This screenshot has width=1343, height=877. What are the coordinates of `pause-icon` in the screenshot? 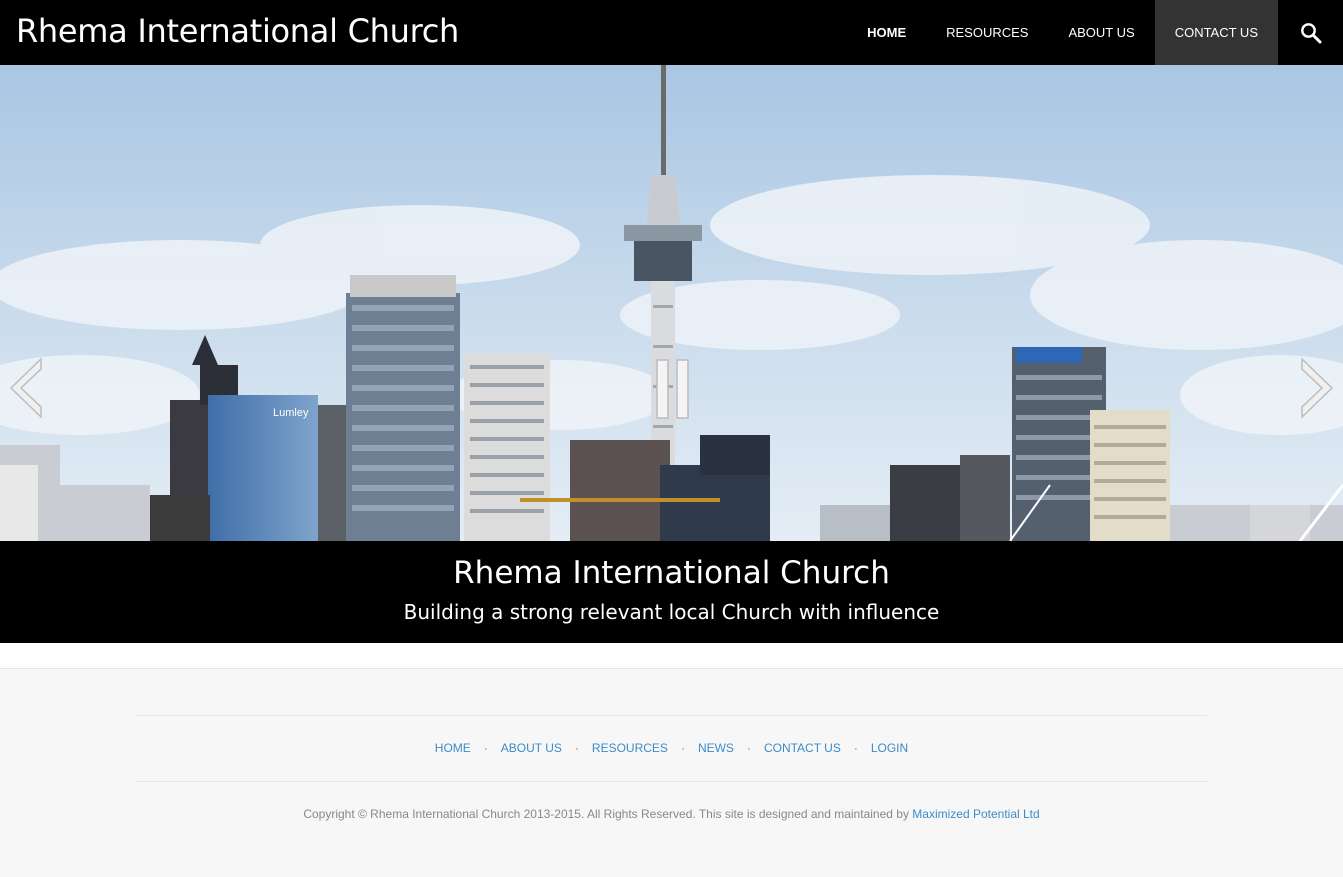 It's located at (673, 389).